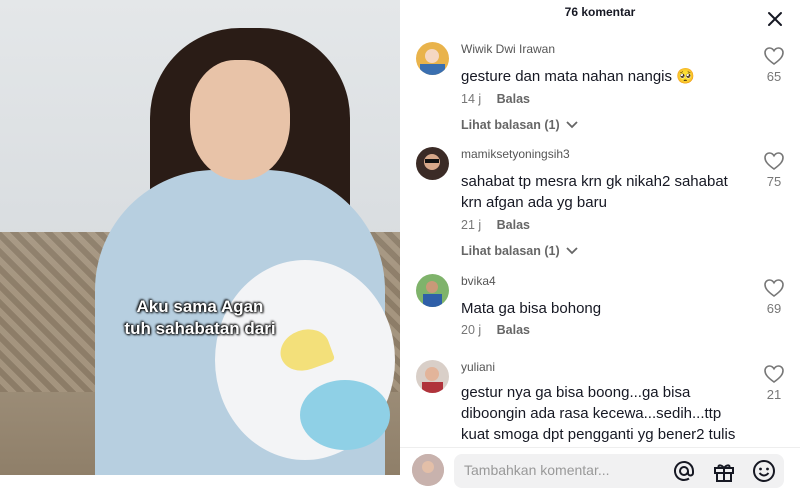 The image size is (800, 488). I want to click on close-icon, so click(775, 19).